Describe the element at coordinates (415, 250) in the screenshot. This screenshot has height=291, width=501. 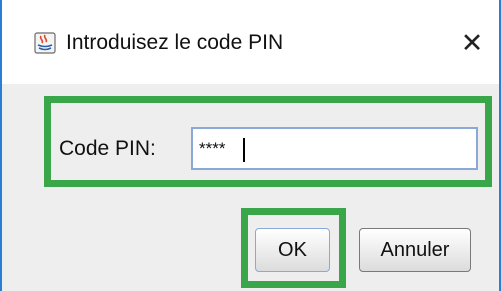
I see `cancel-button: Annuler` at that location.